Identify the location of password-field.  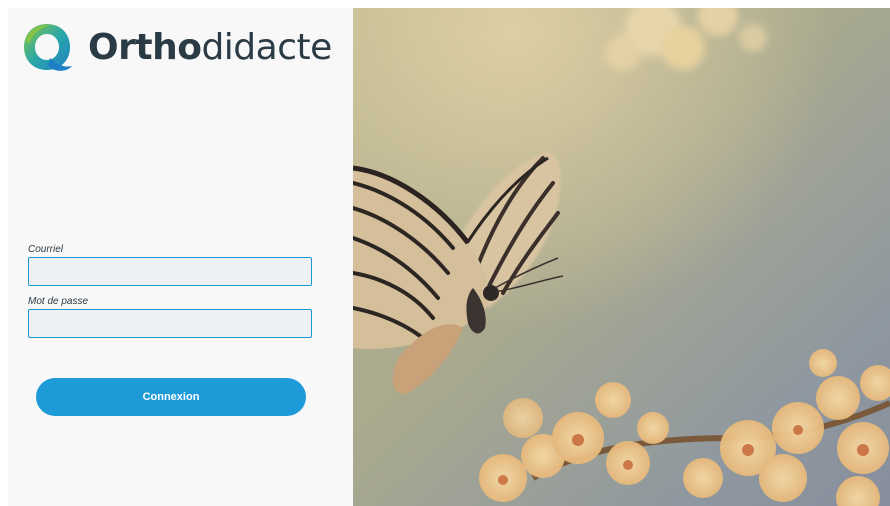
(170, 323).